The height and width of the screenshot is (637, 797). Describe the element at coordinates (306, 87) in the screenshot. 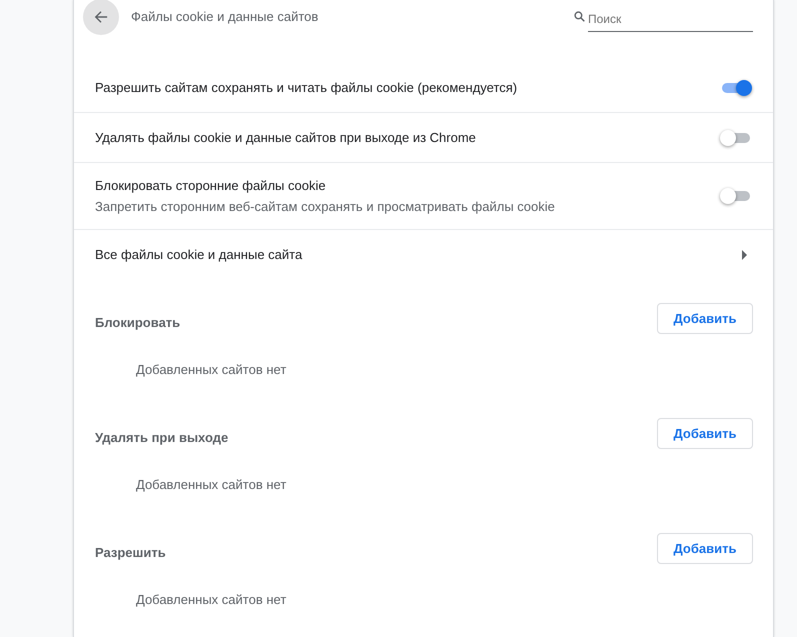

I see `setting-label: Разрешить сайтам сохранять и читать файлы cookie (рекомендуется)` at that location.